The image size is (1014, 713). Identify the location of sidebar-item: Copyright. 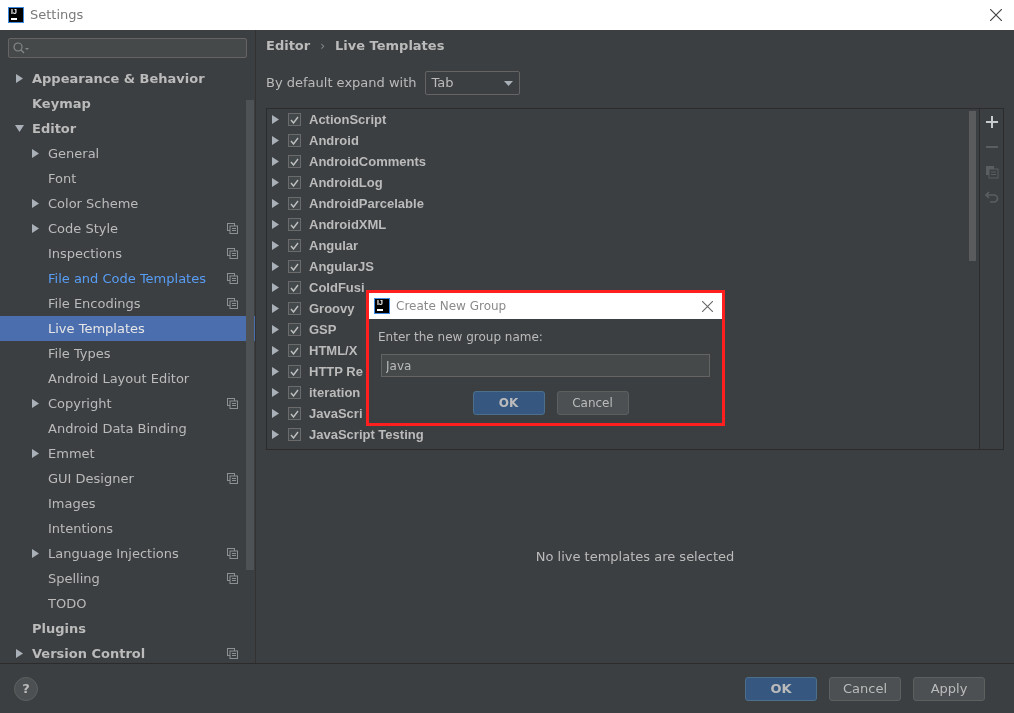
(127, 403).